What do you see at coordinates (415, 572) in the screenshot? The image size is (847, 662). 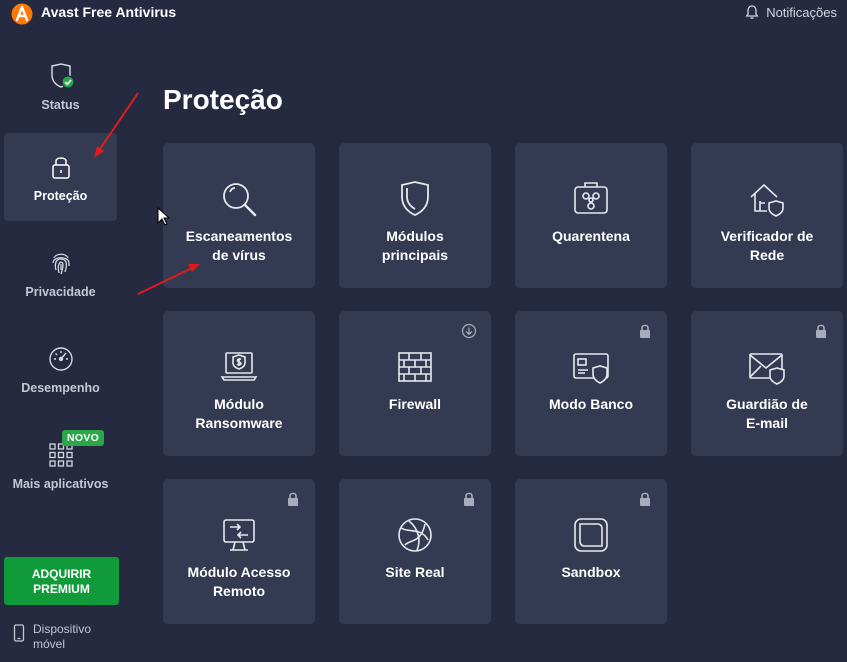 I see `tile-label: Site Real` at bounding box center [415, 572].